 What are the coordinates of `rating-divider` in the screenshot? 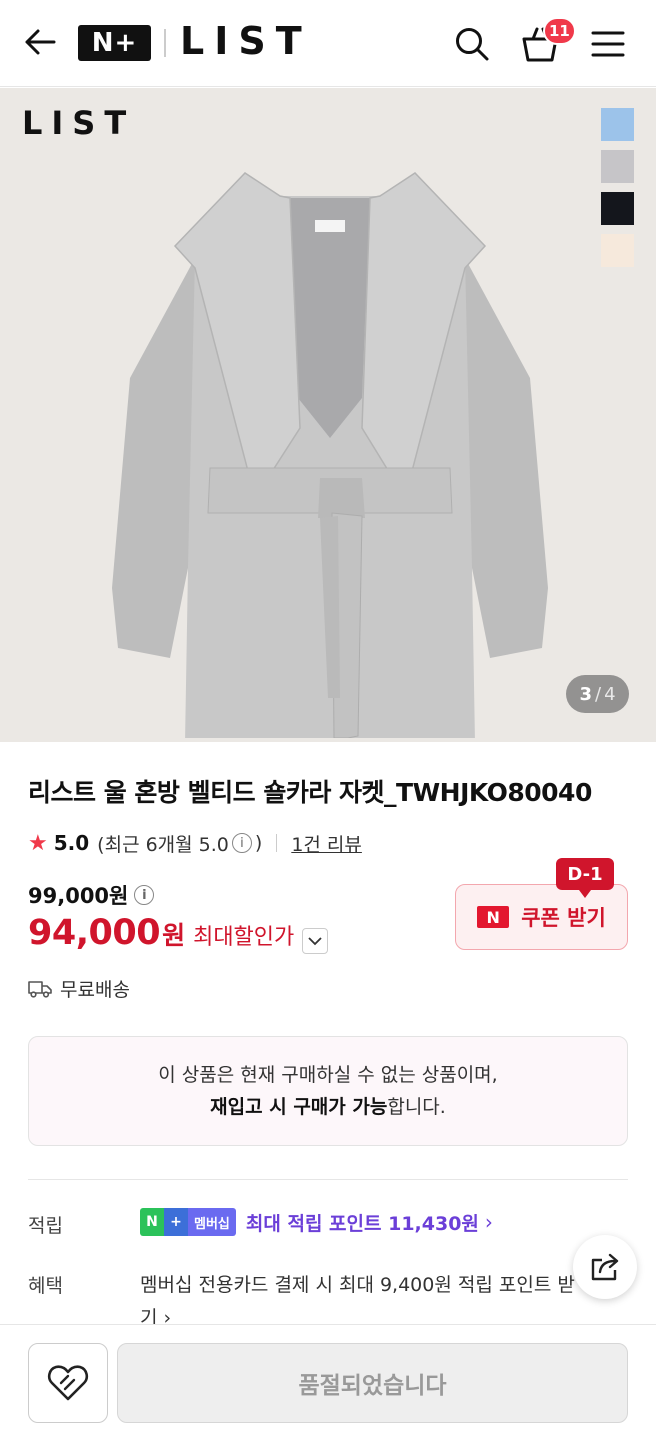 It's located at (277, 843).